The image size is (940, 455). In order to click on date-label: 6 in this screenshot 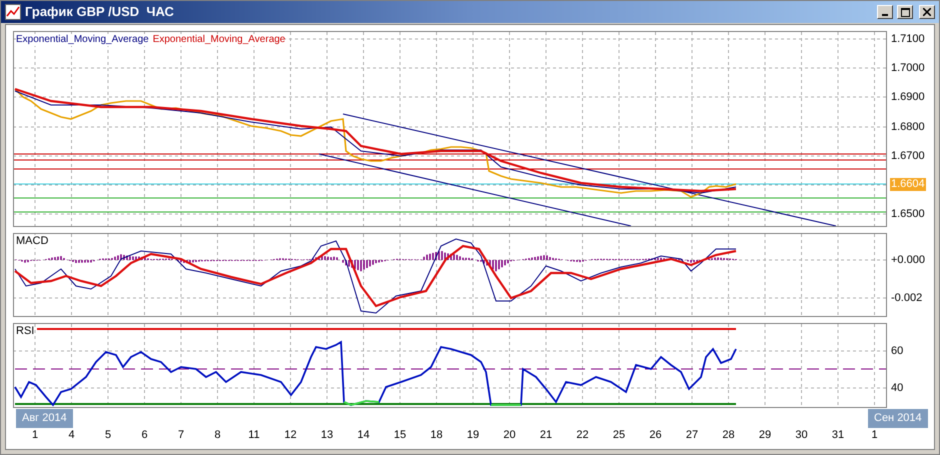, I will do `click(144, 435)`.